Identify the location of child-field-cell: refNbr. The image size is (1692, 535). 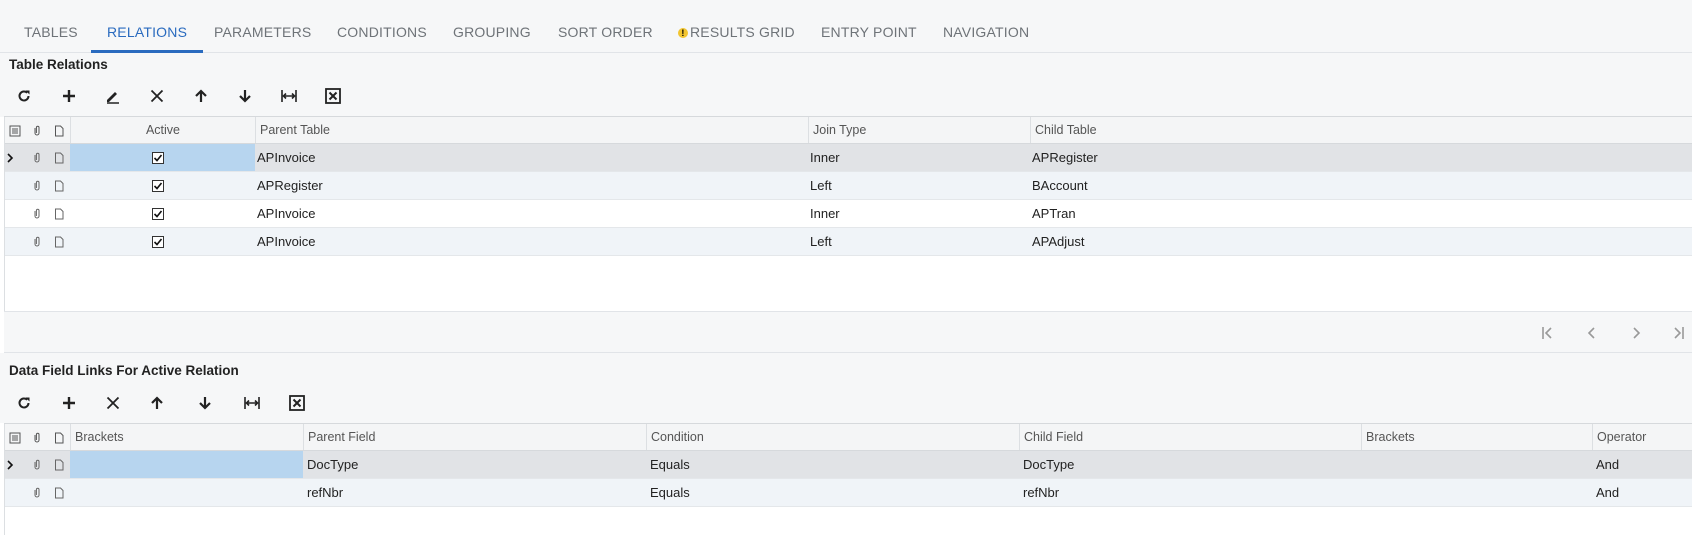
(1041, 492).